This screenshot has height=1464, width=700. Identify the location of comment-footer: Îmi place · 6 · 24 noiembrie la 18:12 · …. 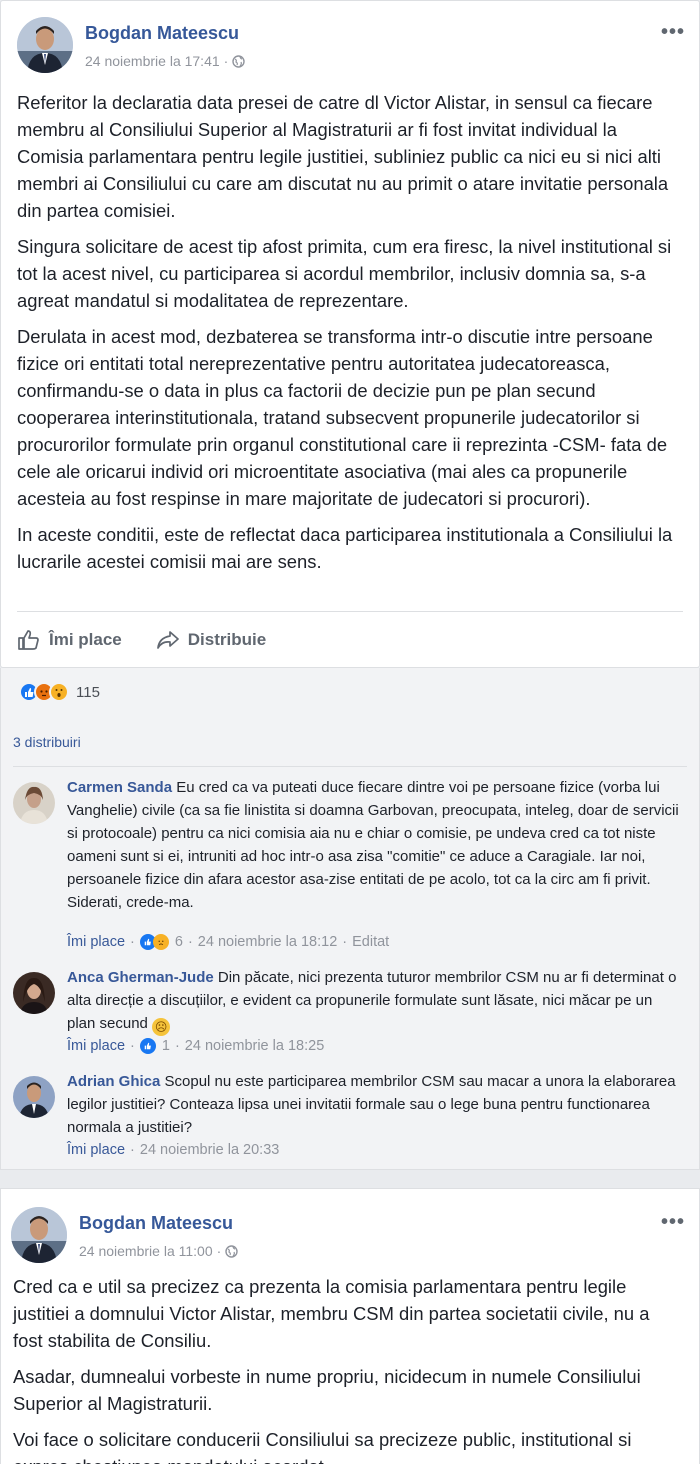
(228, 942).